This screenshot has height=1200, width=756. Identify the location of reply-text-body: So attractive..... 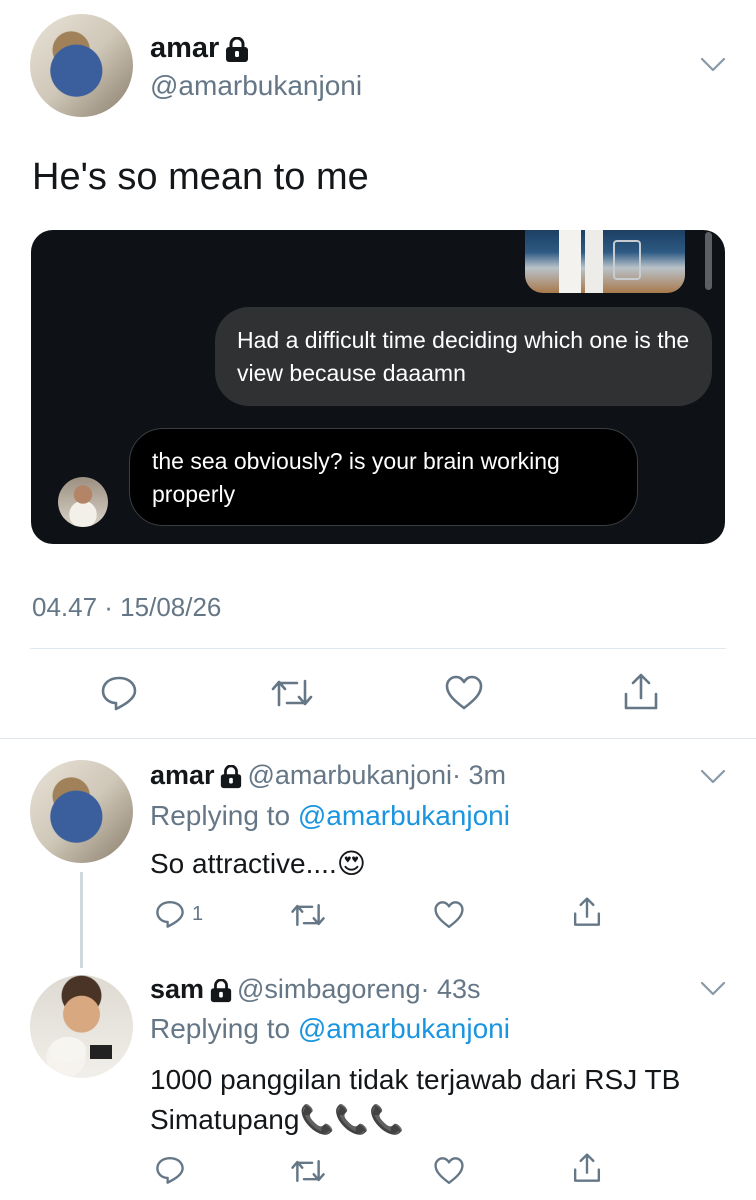
(243, 863).